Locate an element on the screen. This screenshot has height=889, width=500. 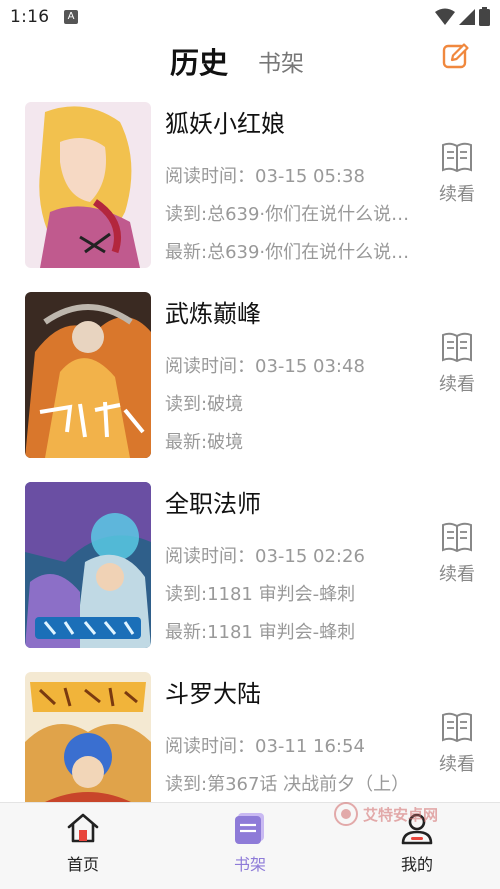
tab-shelf: 书架 is located at coordinates (281, 61).